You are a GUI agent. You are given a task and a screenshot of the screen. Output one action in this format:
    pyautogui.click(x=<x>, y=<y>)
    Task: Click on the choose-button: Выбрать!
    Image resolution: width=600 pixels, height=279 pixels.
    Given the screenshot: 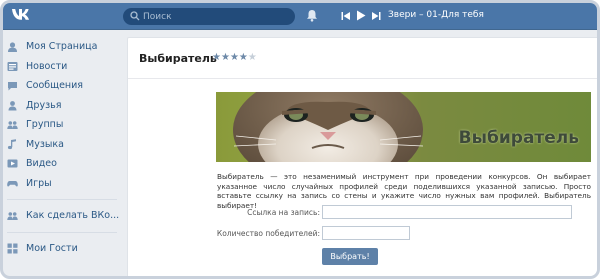 What is the action you would take?
    pyautogui.click(x=350, y=256)
    